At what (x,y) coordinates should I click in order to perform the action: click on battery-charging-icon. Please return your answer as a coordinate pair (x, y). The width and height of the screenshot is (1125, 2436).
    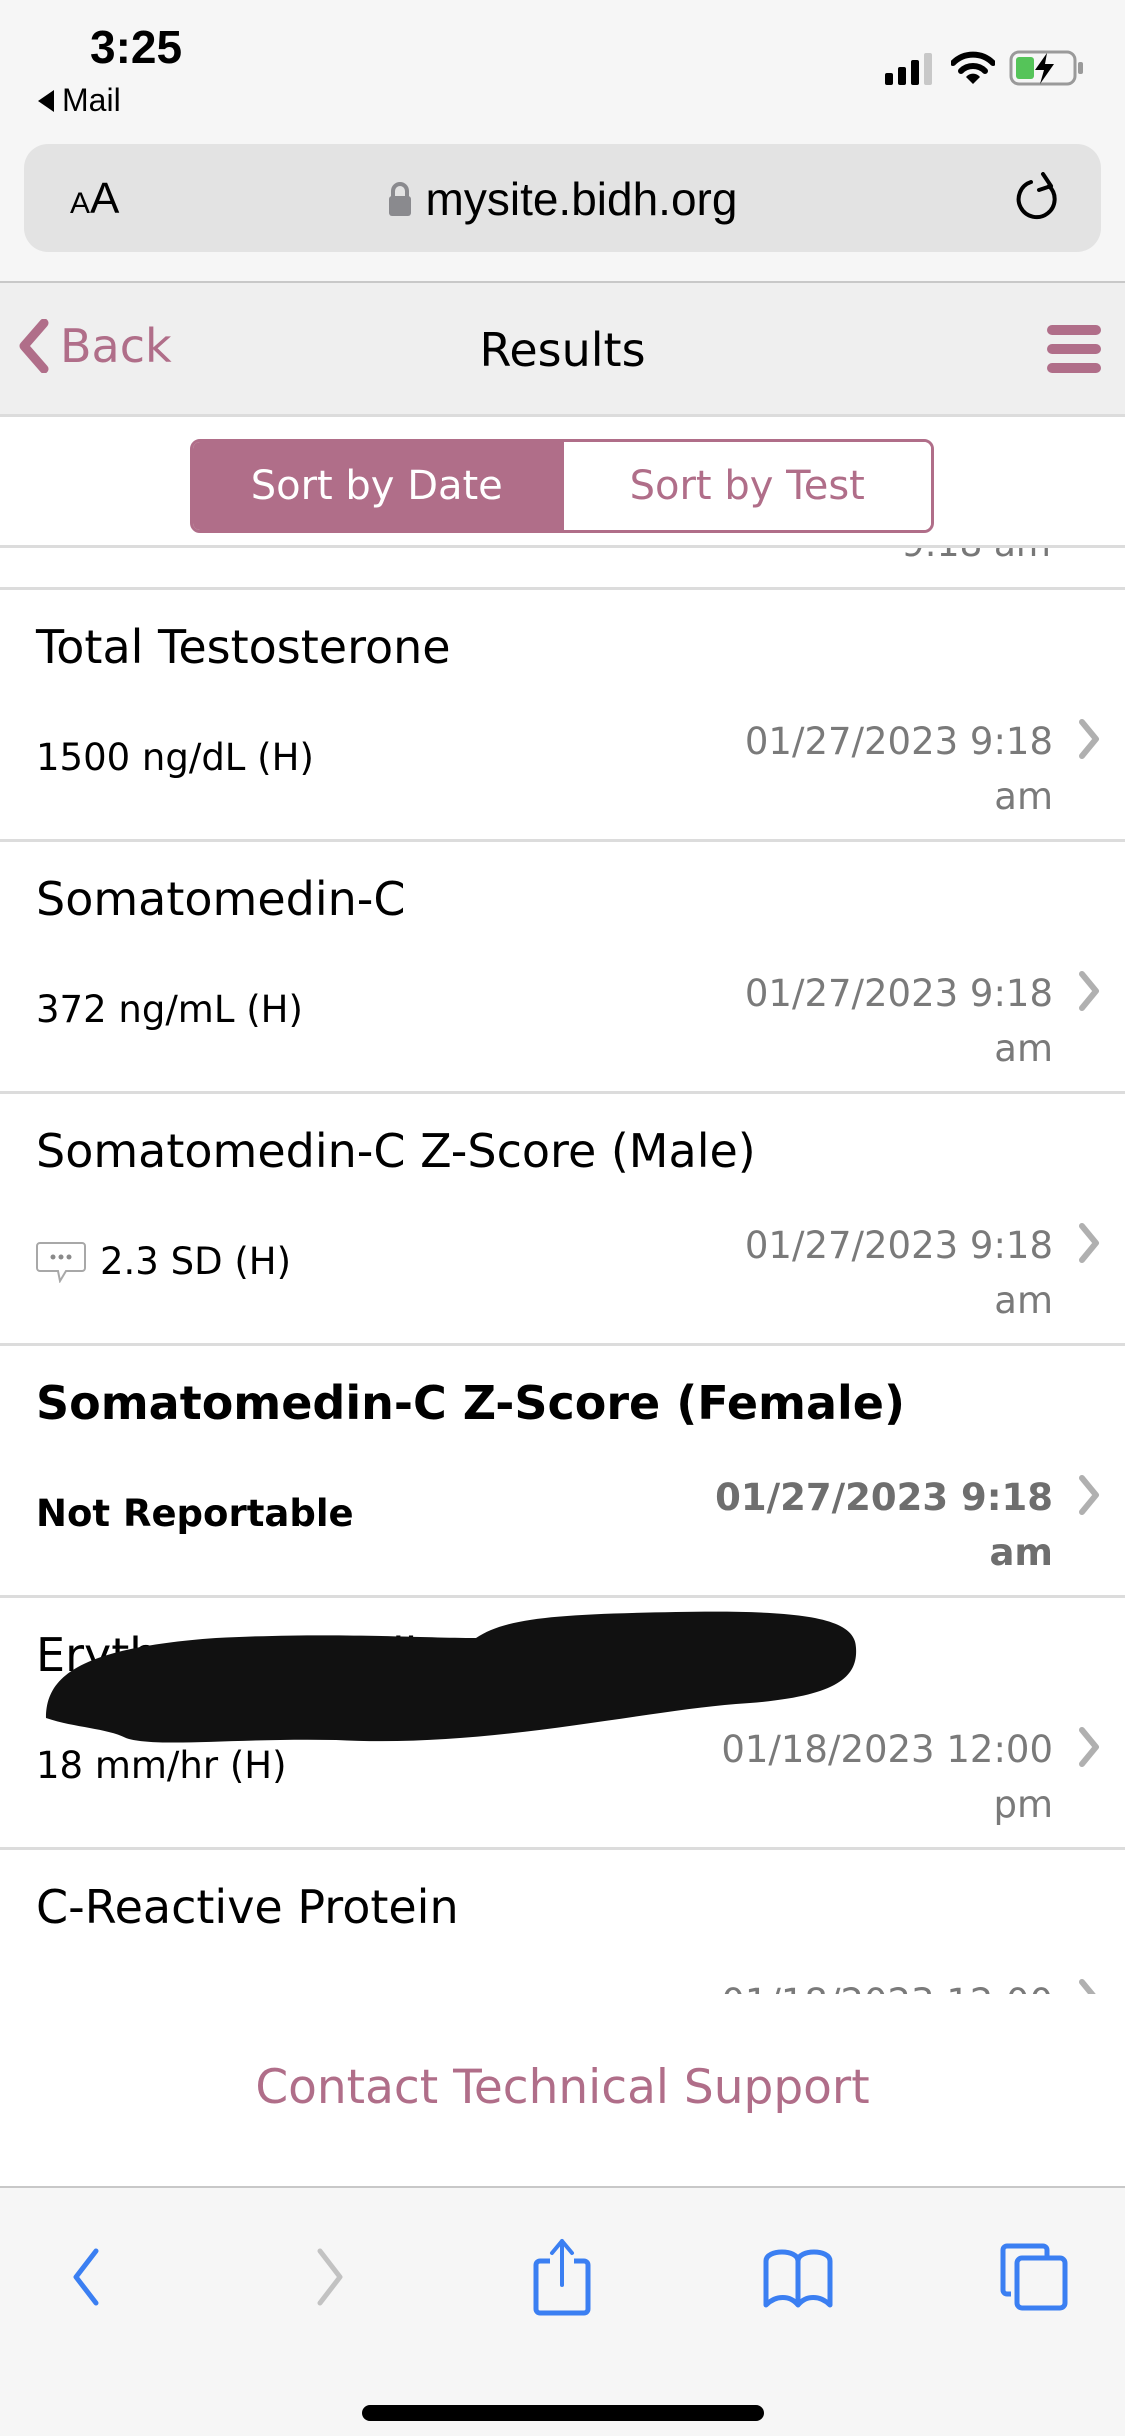
    Looking at the image, I should click on (1046, 68).